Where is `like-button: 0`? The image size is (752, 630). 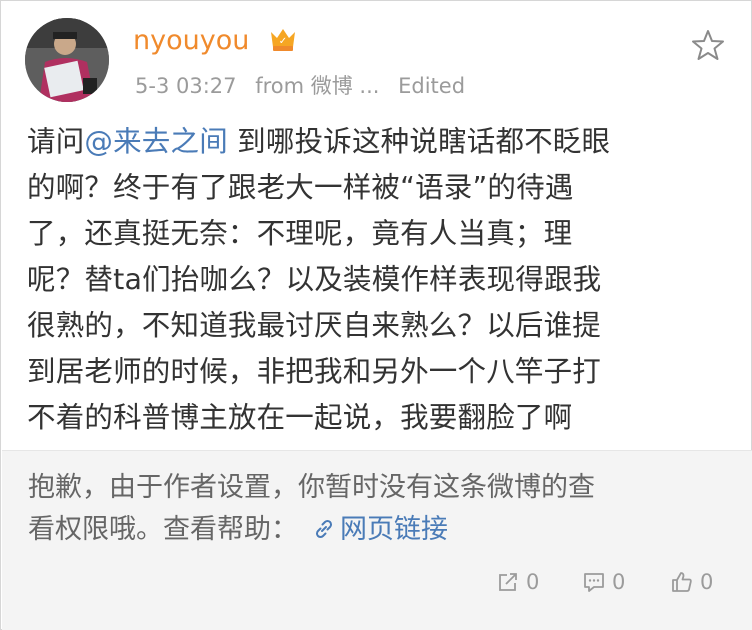
like-button: 0 is located at coordinates (691, 582).